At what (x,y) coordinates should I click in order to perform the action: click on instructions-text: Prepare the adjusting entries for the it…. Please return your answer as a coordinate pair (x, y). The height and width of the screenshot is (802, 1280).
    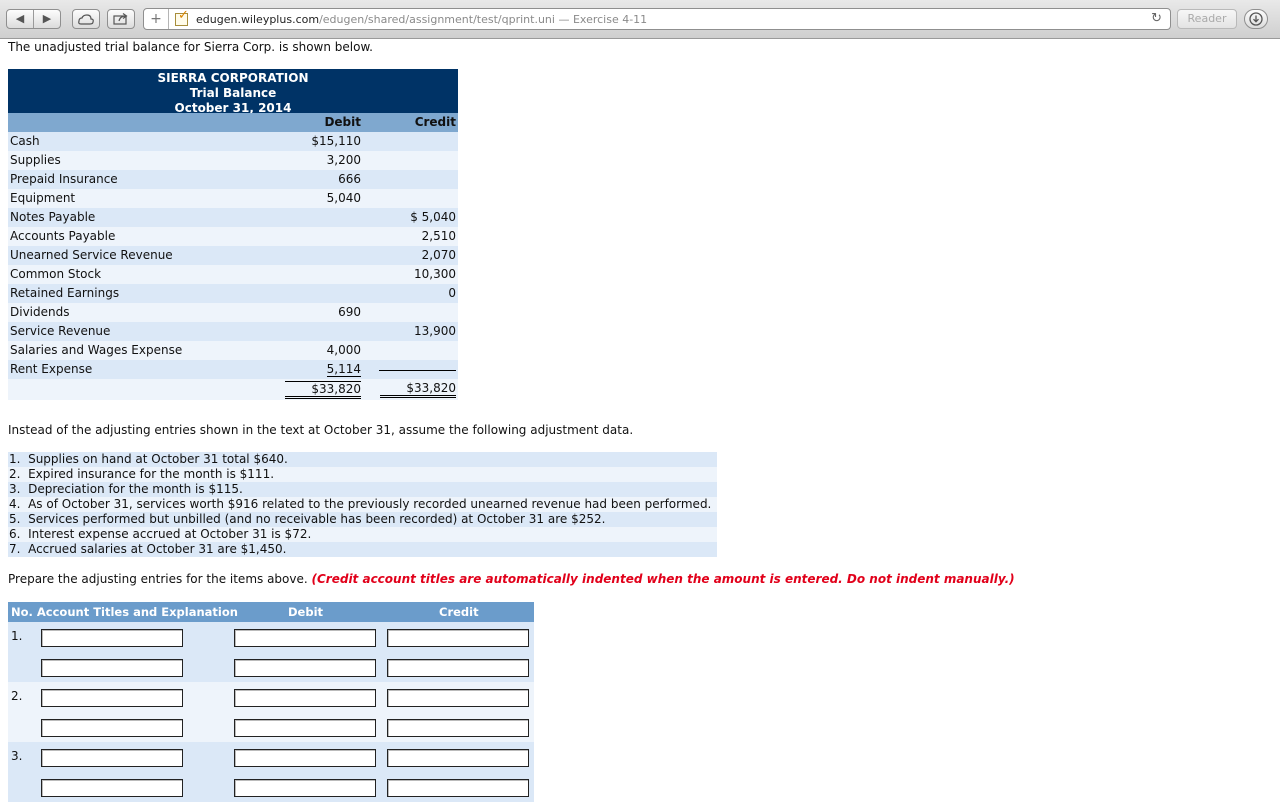
    Looking at the image, I should click on (160, 579).